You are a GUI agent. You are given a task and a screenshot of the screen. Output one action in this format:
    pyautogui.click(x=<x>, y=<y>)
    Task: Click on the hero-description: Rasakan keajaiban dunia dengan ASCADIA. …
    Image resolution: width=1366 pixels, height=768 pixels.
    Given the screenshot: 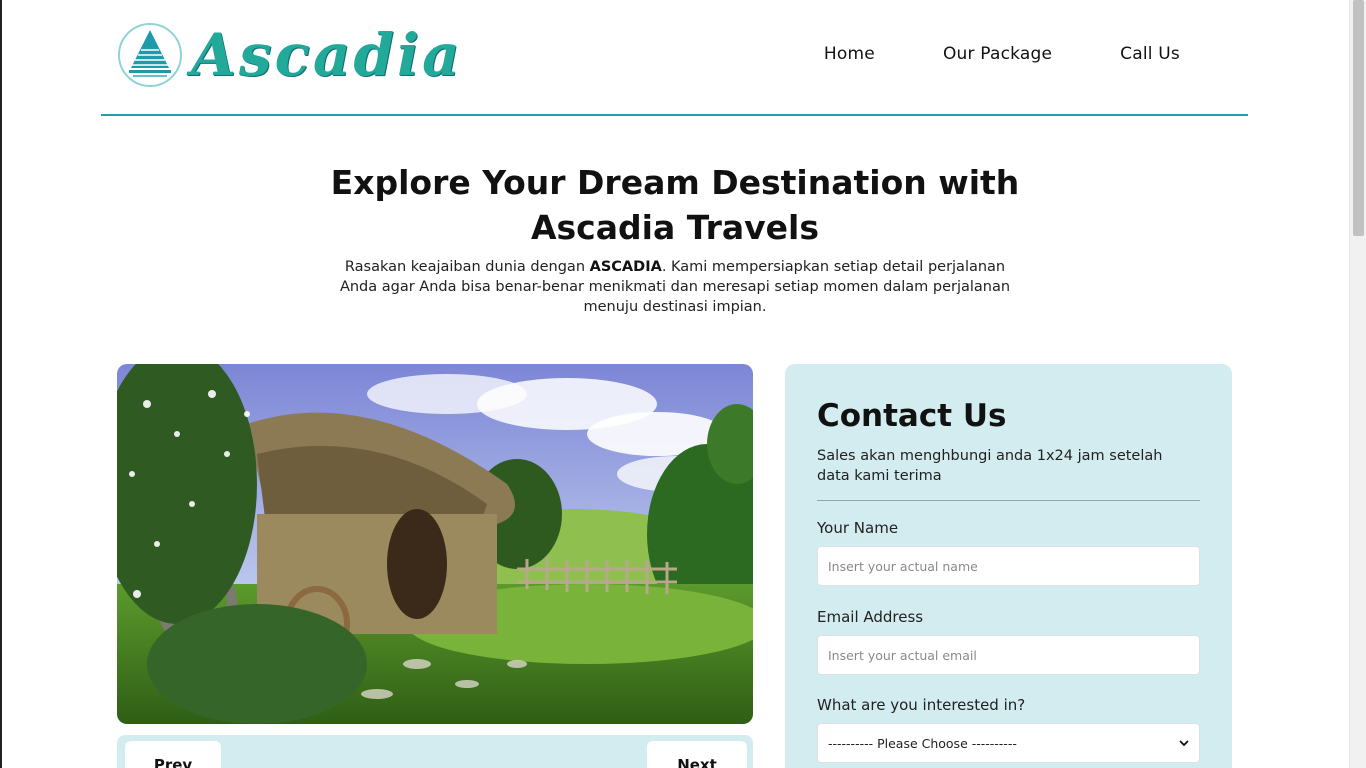 What is the action you would take?
    pyautogui.click(x=675, y=287)
    